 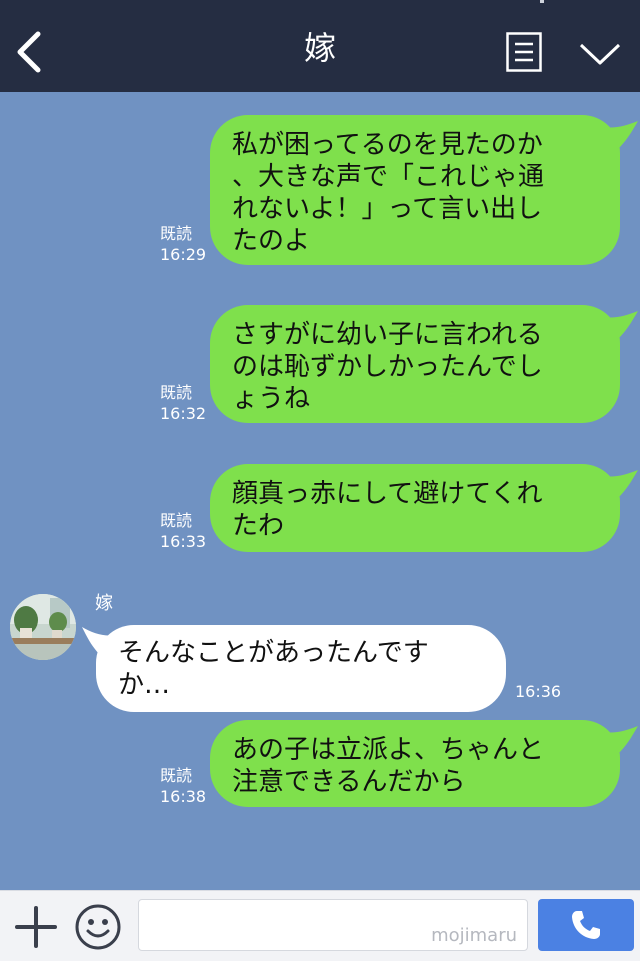 What do you see at coordinates (271, 241) in the screenshot?
I see `message-line: たのよ` at bounding box center [271, 241].